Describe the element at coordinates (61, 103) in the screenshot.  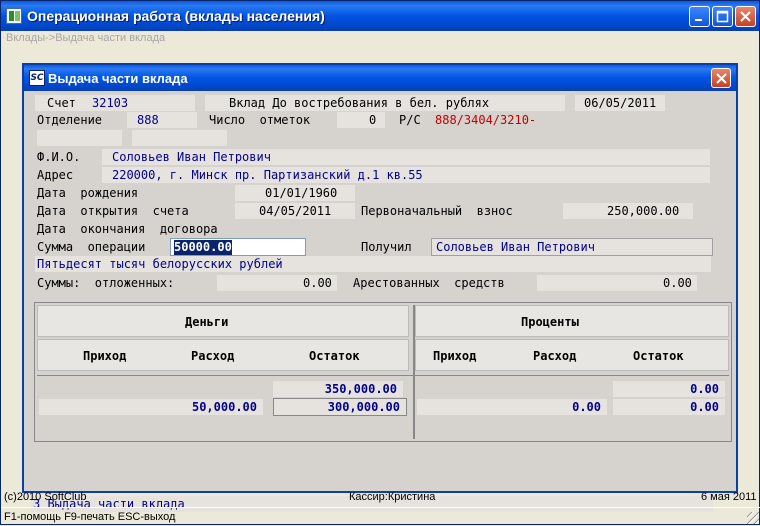
I see `account-label: Счет` at that location.